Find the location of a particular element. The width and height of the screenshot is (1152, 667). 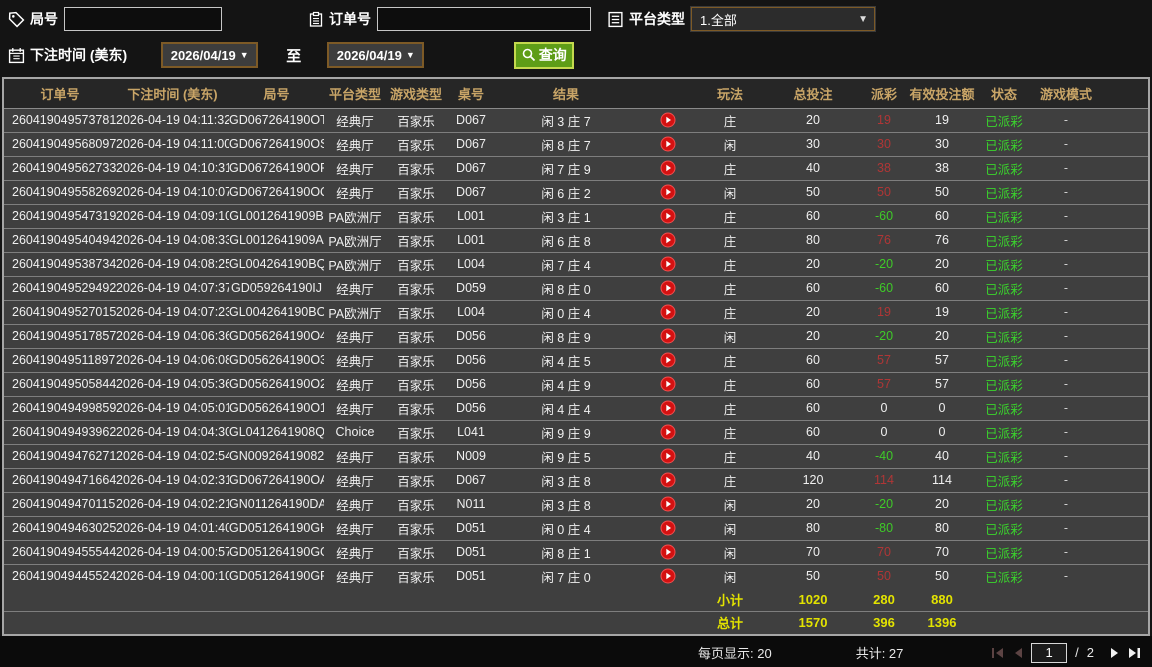

cell-table-no: D067 is located at coordinates (471, 168).